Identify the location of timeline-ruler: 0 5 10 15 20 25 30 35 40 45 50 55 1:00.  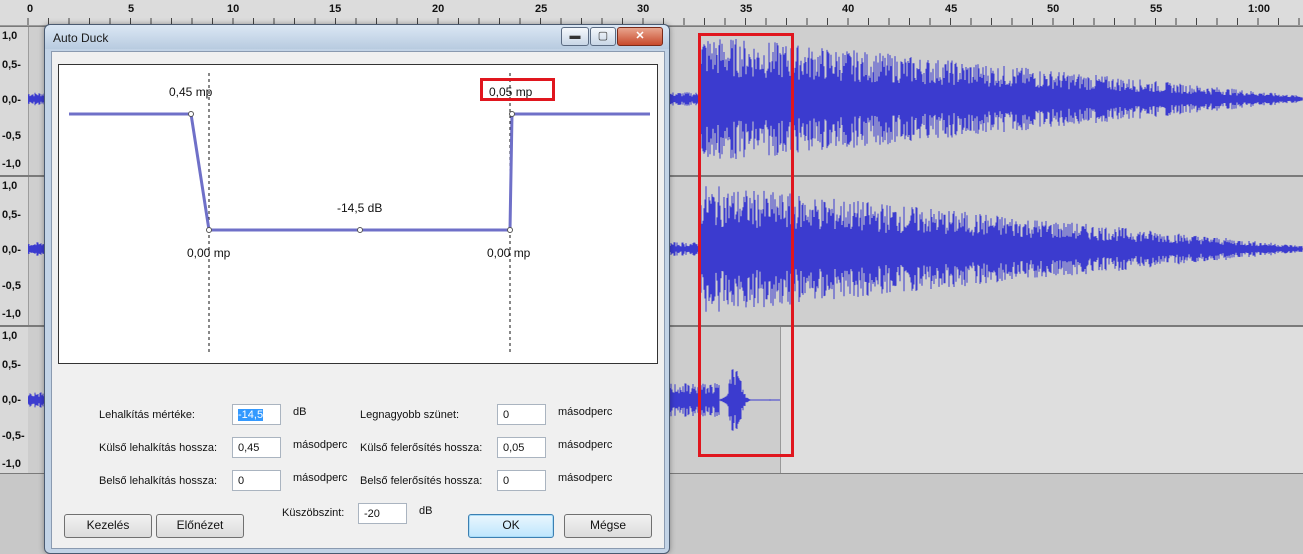
(651, 13).